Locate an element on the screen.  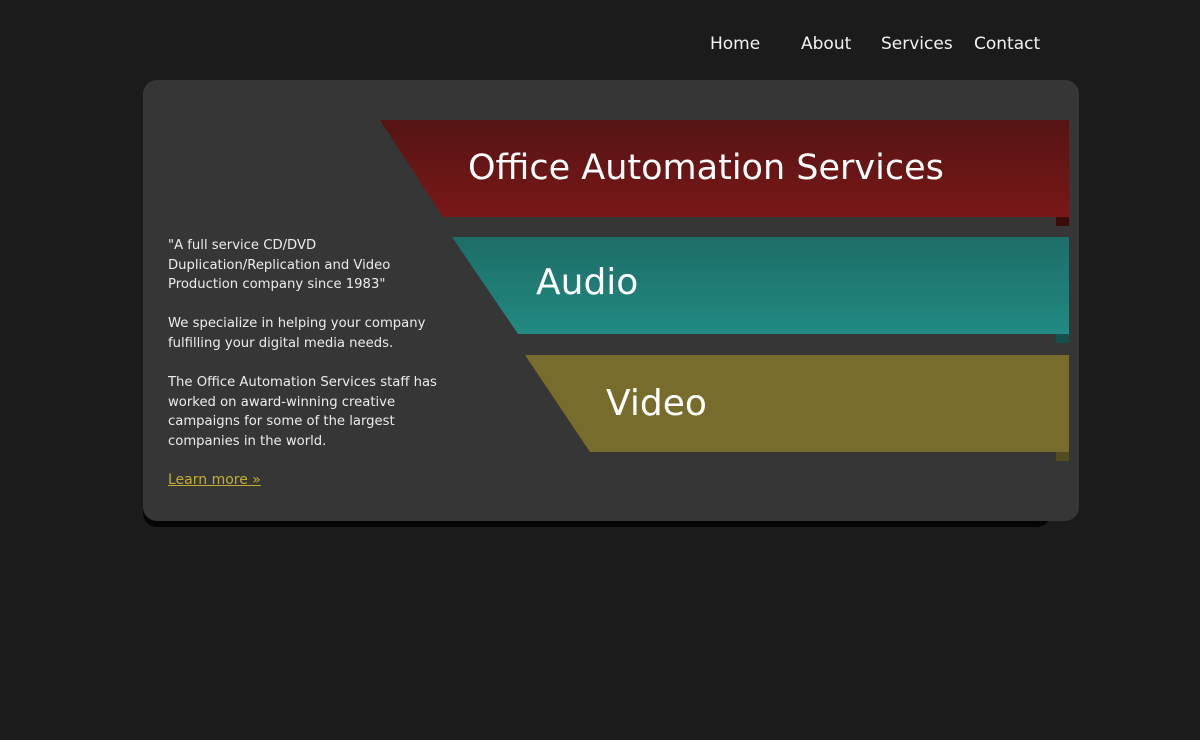
main-nav: Home About Services Contact is located at coordinates (600, 45).